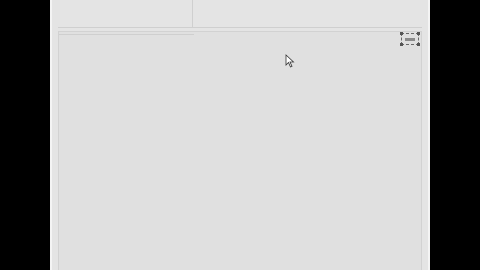 This screenshot has height=270, width=480. I want to click on resize-corner-top-left, so click(401, 33).